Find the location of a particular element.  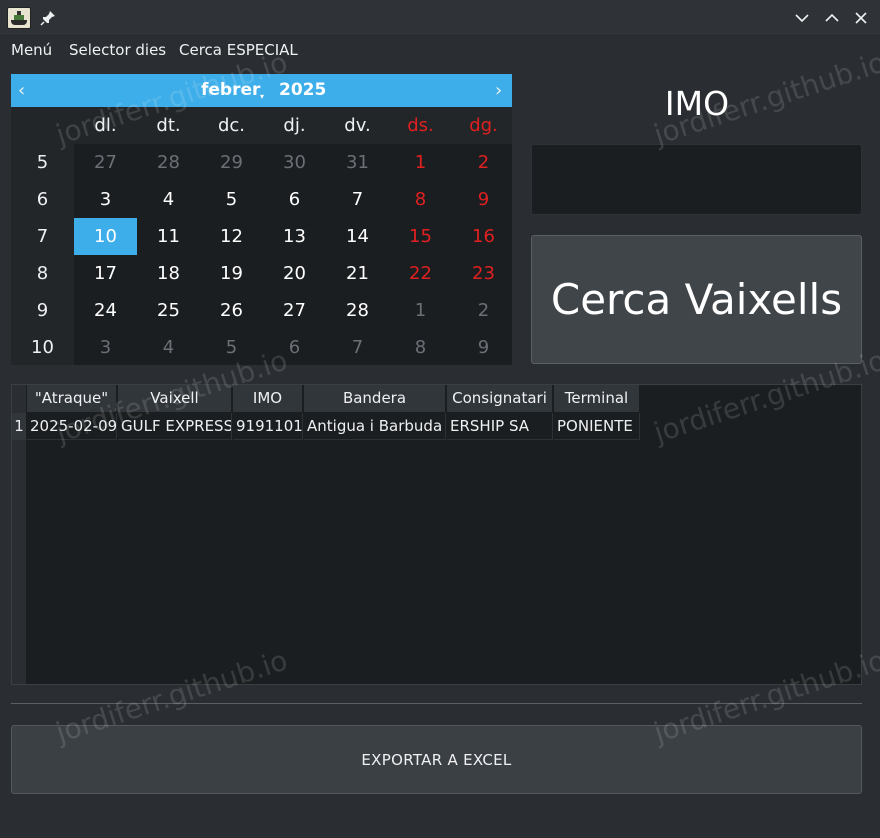

column-header-vaixell: Vaixell is located at coordinates (175, 398).